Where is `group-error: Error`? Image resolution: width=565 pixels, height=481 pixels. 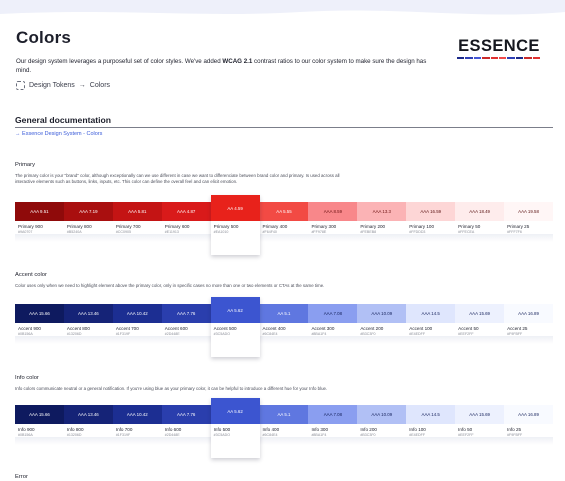
group-error: Error is located at coordinates (284, 477).